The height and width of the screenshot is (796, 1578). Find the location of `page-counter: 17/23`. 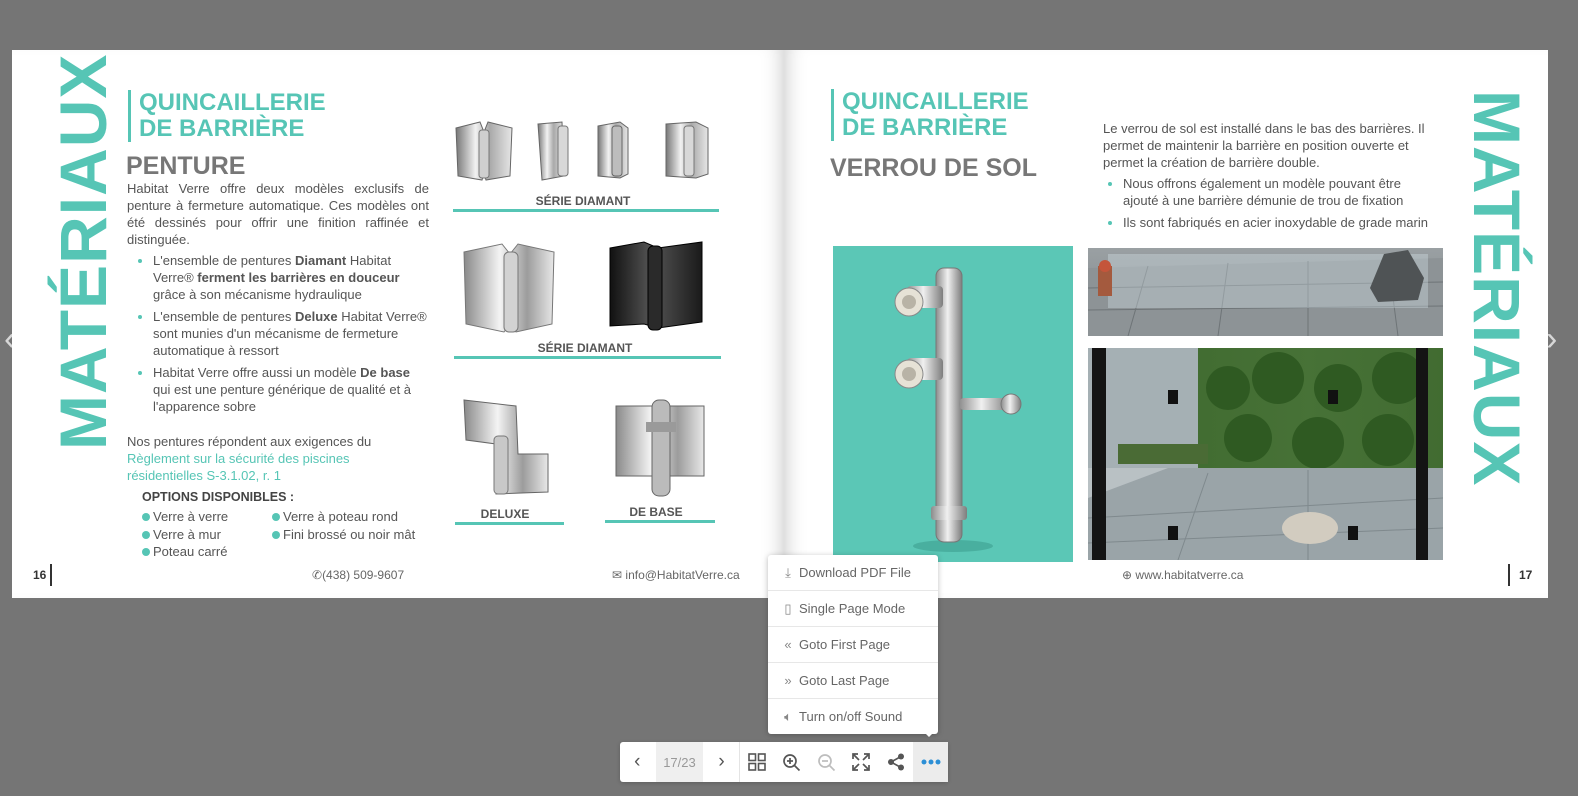

page-counter: 17/23 is located at coordinates (679, 762).